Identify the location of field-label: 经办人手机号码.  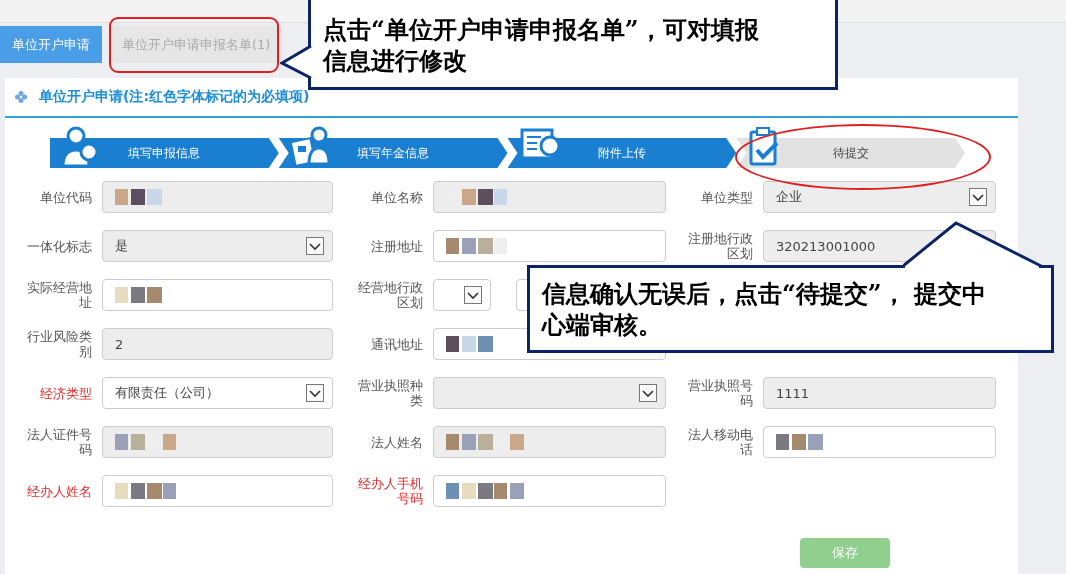
(390, 491).